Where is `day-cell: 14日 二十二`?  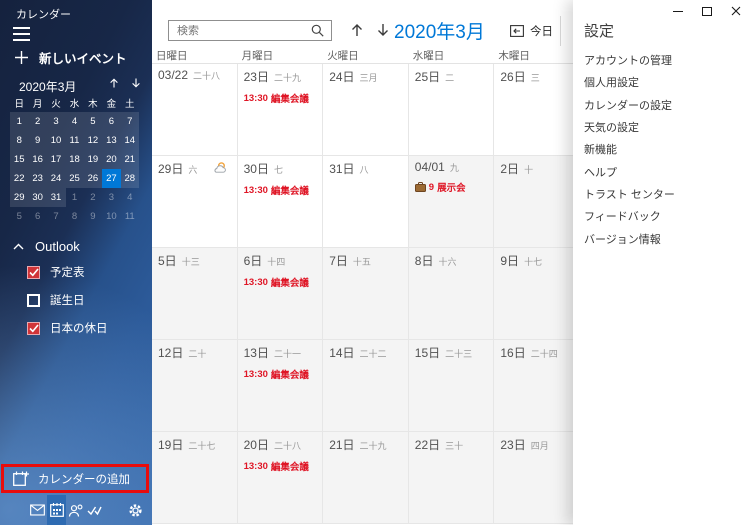 day-cell: 14日 二十二 is located at coordinates (366, 386).